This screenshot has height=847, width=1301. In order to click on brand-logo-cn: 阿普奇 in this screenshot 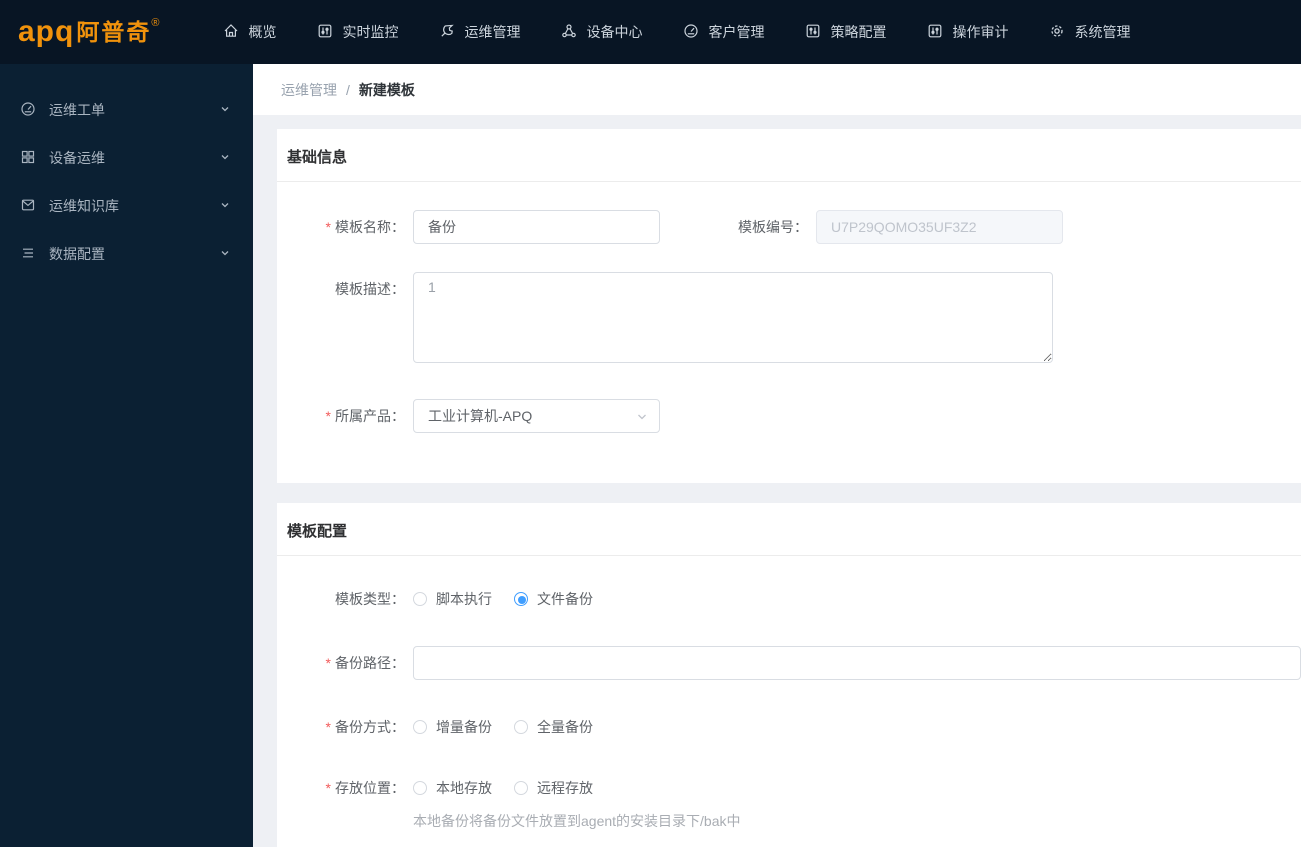, I will do `click(114, 32)`.